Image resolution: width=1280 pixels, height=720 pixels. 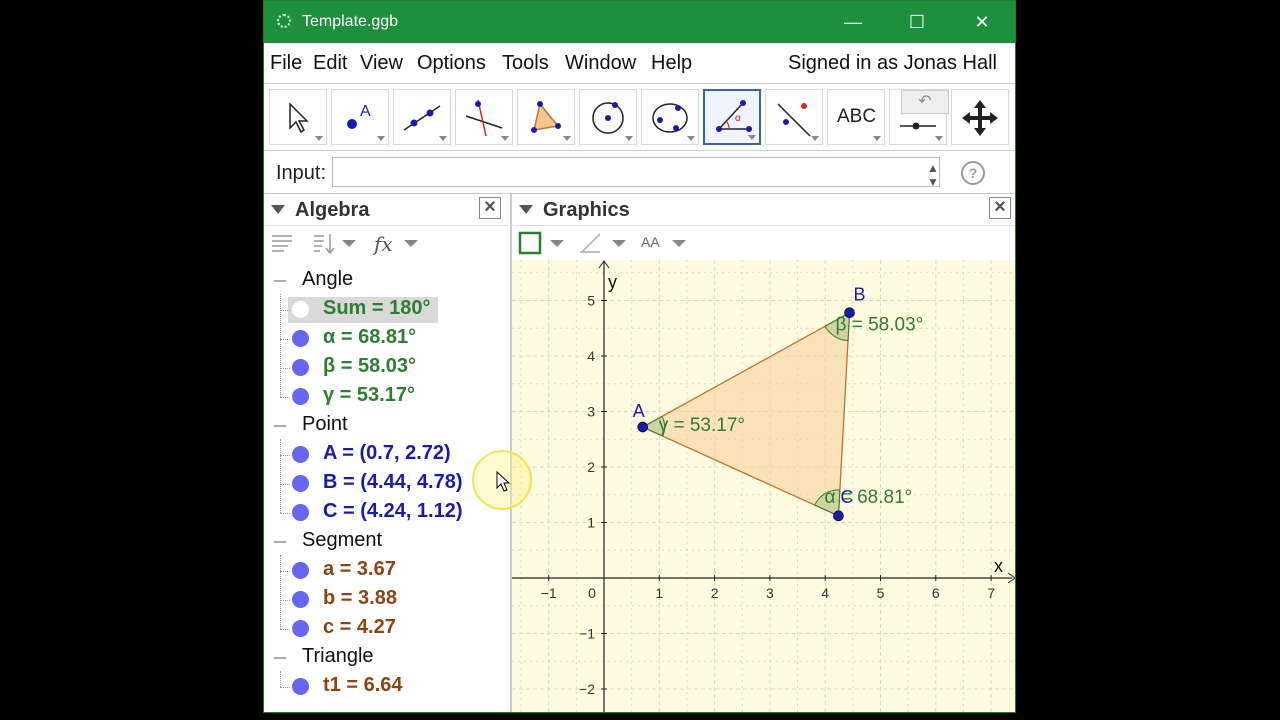 I want to click on y-tick-label: −1, so click(x=587, y=634).